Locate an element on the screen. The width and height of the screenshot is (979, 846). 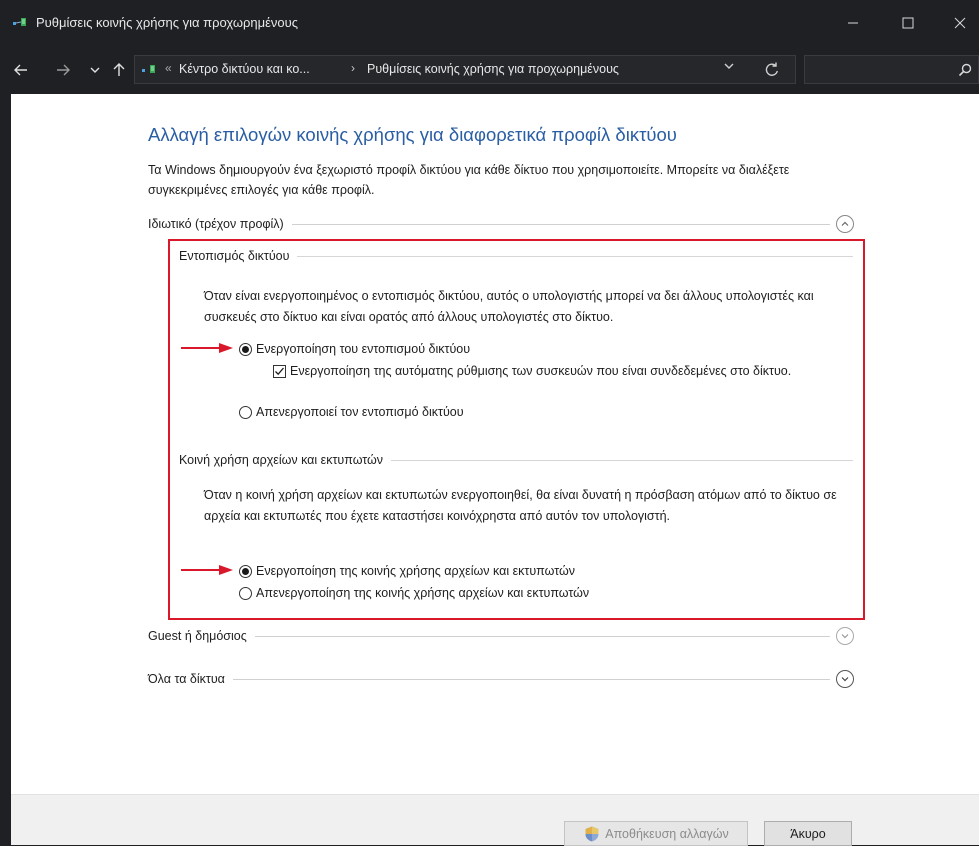
arrow-right-icon is located at coordinates (63, 70).